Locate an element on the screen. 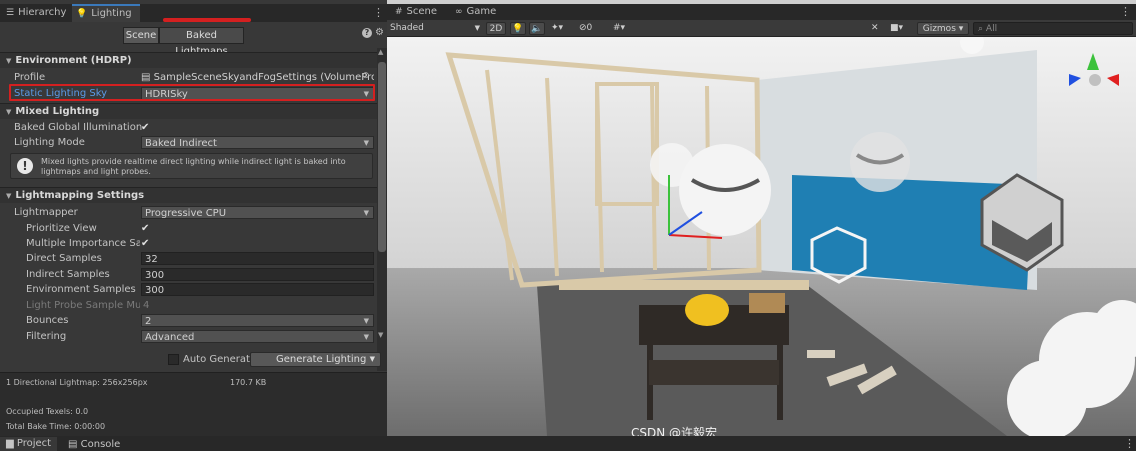 Image resolution: width=1136 pixels, height=451 pixels. profile-label: Profile is located at coordinates (30, 77).